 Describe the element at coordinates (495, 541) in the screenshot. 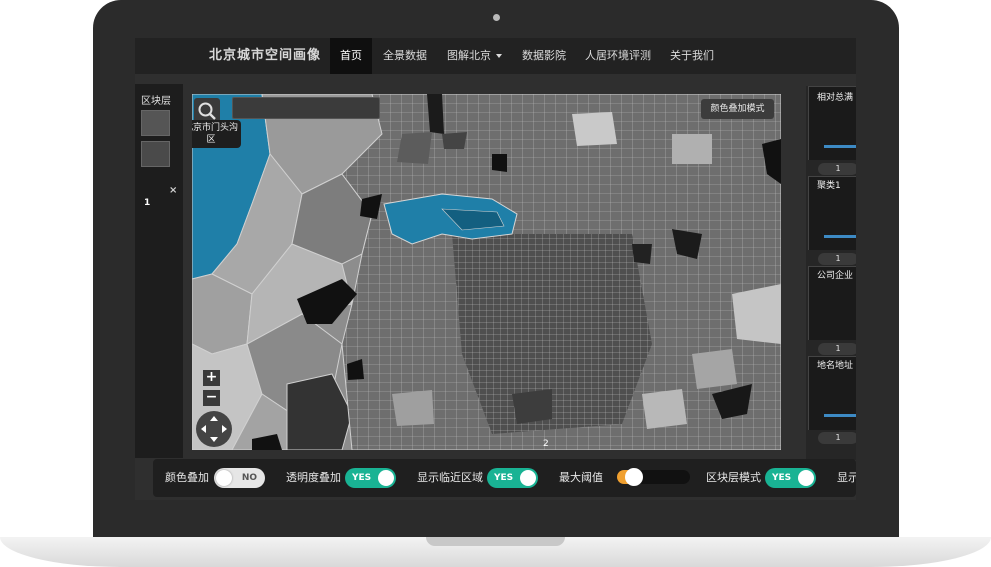

I see `laptop-notch` at that location.